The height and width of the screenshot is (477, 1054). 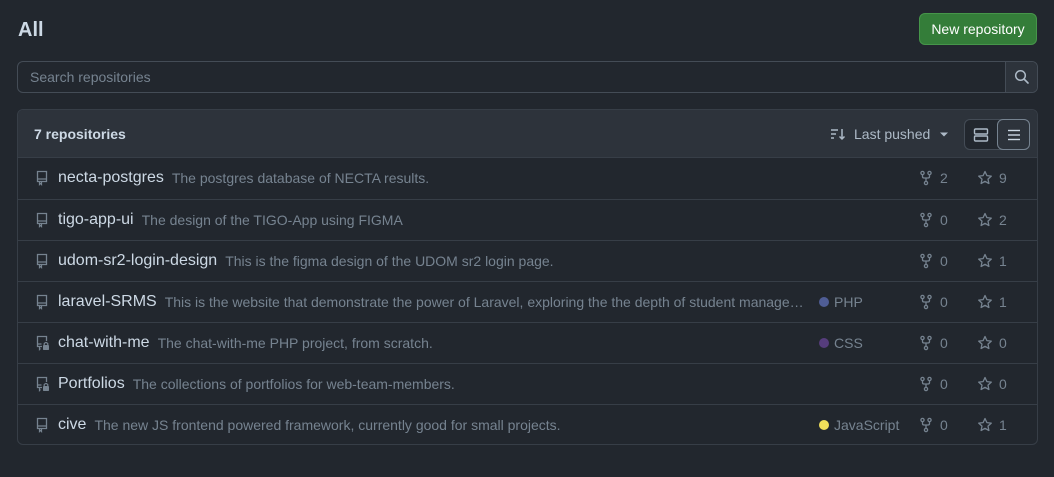 I want to click on repository-name: laravel-SRMS, so click(x=107, y=302).